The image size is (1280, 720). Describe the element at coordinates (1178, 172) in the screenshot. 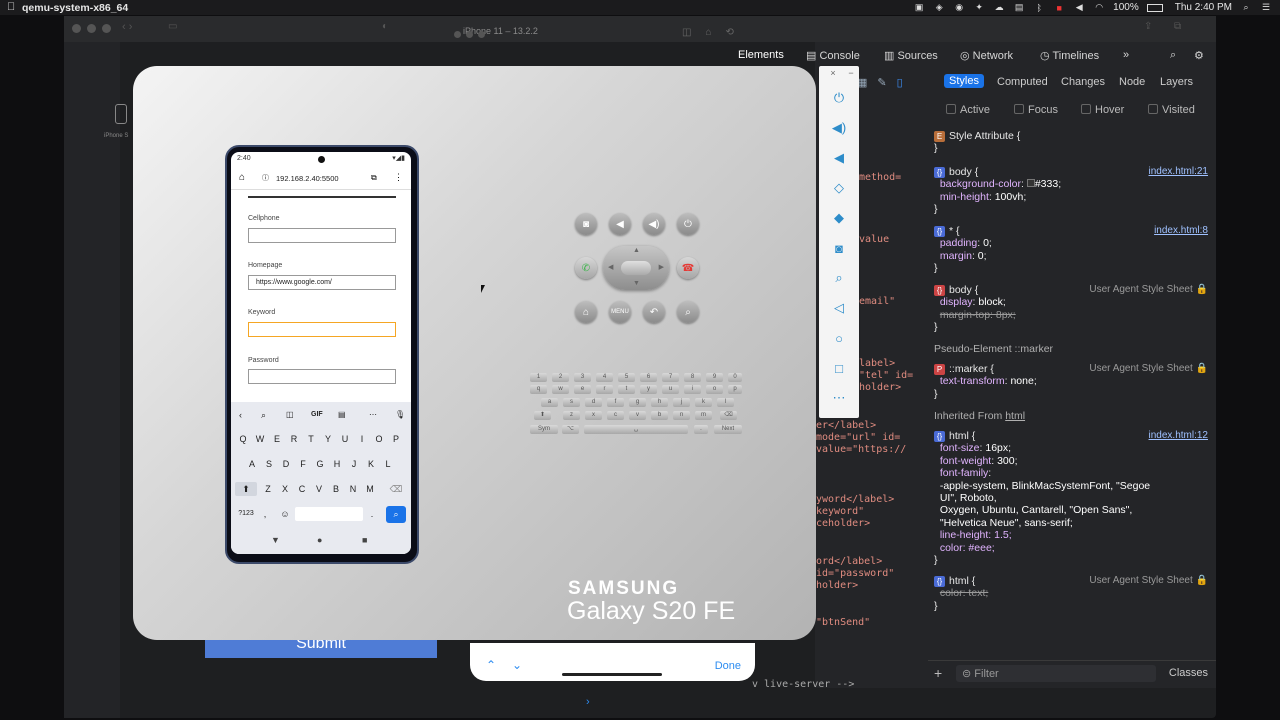

I see `rule-source-link: index.html:21` at that location.